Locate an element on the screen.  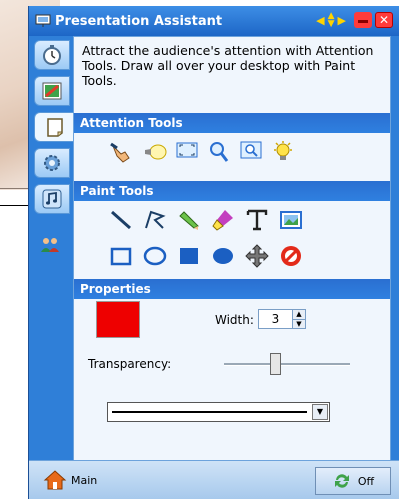
erase-all-icon is located at coordinates (291, 256).